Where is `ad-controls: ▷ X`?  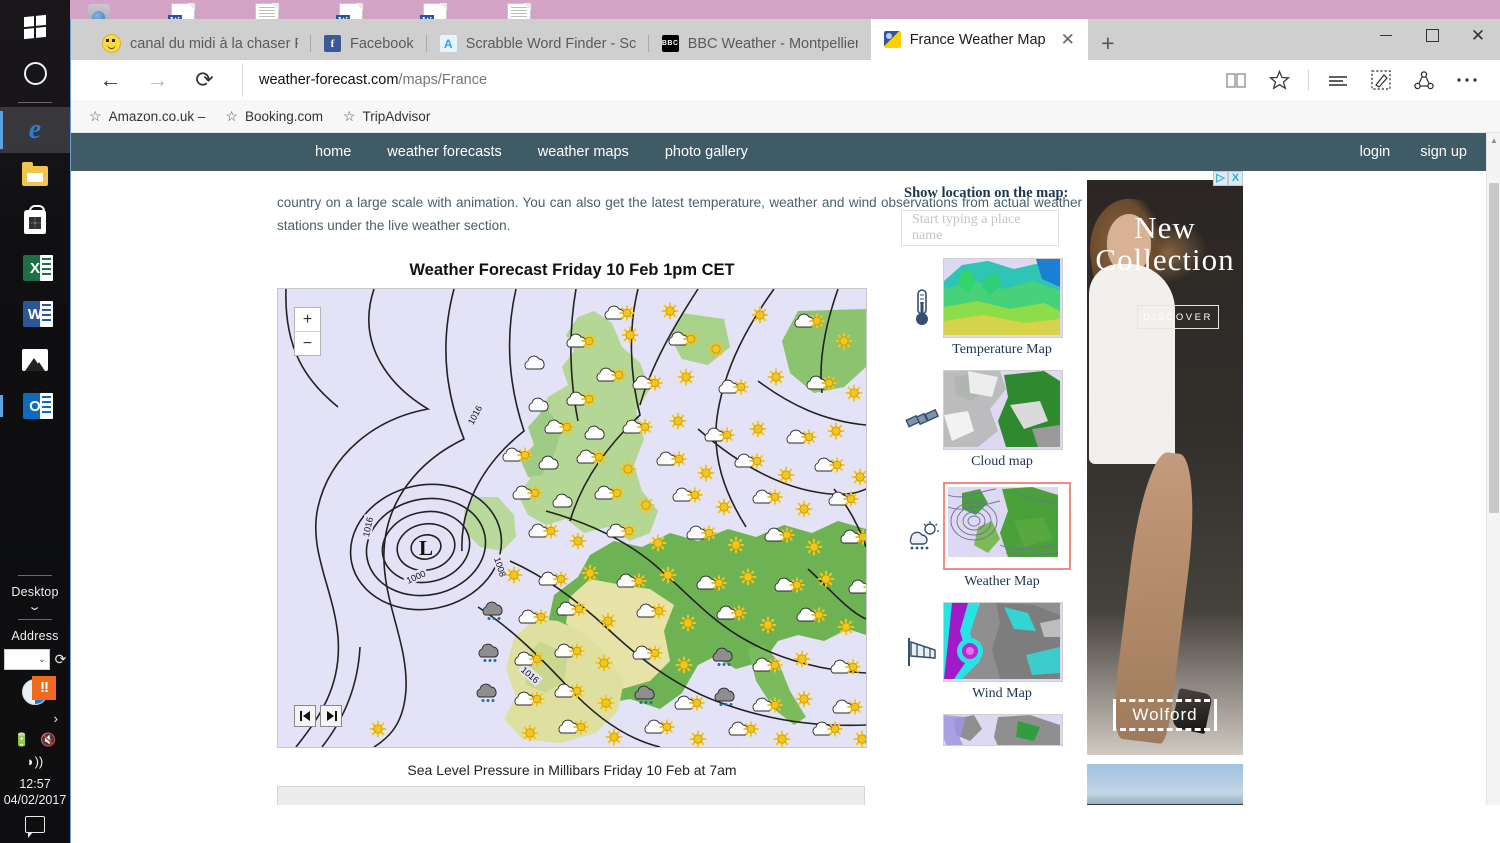 ad-controls: ▷ X is located at coordinates (1228, 178).